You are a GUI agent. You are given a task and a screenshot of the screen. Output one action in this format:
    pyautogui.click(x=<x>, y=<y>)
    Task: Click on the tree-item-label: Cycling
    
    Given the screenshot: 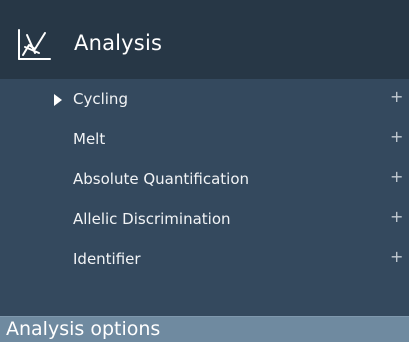 What is the action you would take?
    pyautogui.click(x=100, y=99)
    